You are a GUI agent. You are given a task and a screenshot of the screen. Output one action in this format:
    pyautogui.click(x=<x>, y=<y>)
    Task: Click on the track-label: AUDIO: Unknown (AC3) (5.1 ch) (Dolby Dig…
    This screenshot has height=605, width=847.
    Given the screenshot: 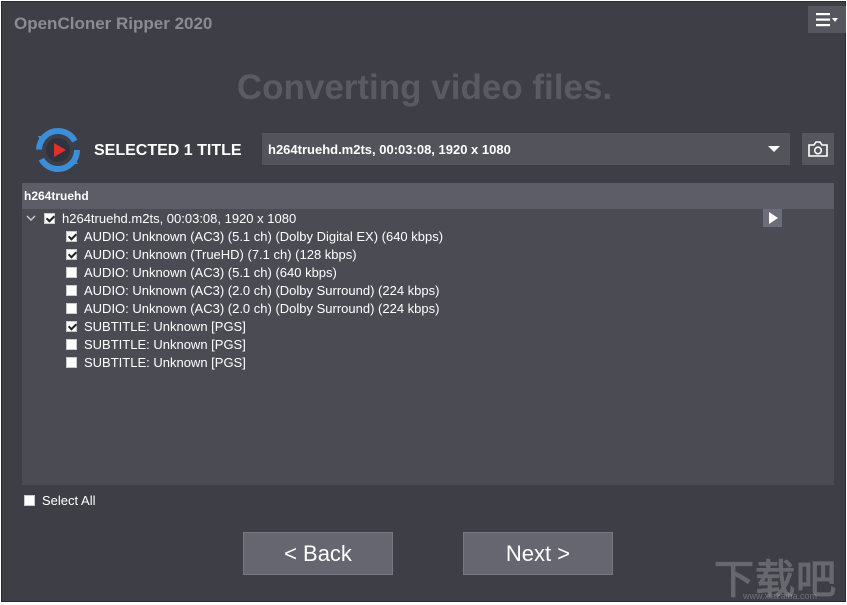 What is the action you would take?
    pyautogui.click(x=264, y=236)
    